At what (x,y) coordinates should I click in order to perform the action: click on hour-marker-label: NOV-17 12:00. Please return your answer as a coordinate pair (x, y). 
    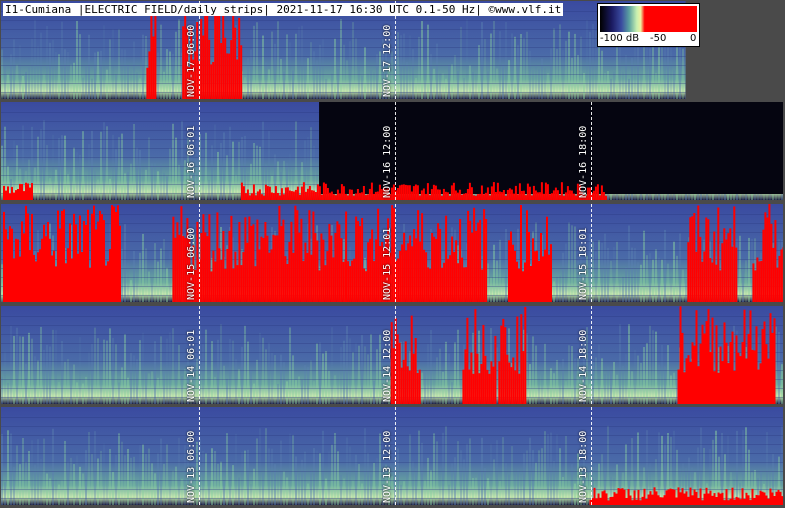
    Looking at the image, I should click on (387, 60).